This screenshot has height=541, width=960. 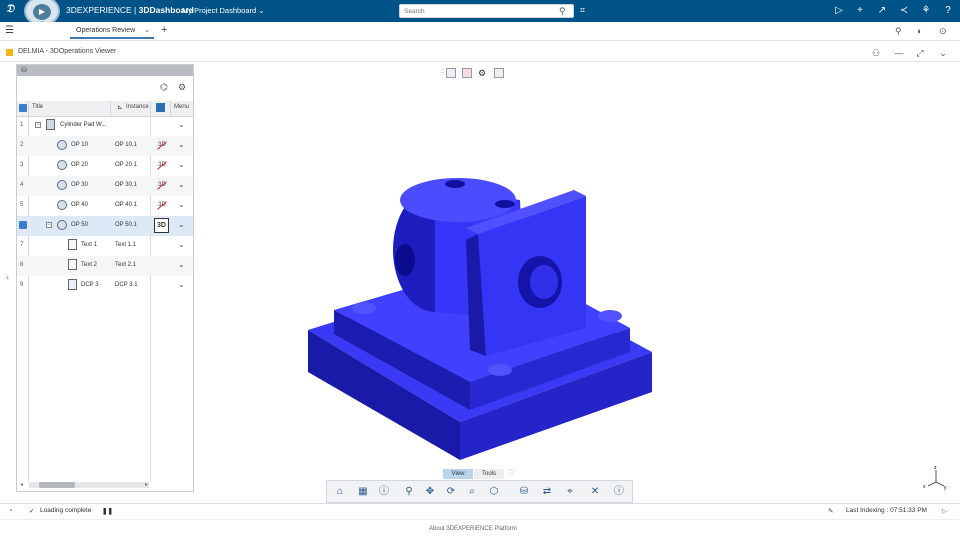 What do you see at coordinates (9, 30) in the screenshot?
I see `menu-icon: ☰` at bounding box center [9, 30].